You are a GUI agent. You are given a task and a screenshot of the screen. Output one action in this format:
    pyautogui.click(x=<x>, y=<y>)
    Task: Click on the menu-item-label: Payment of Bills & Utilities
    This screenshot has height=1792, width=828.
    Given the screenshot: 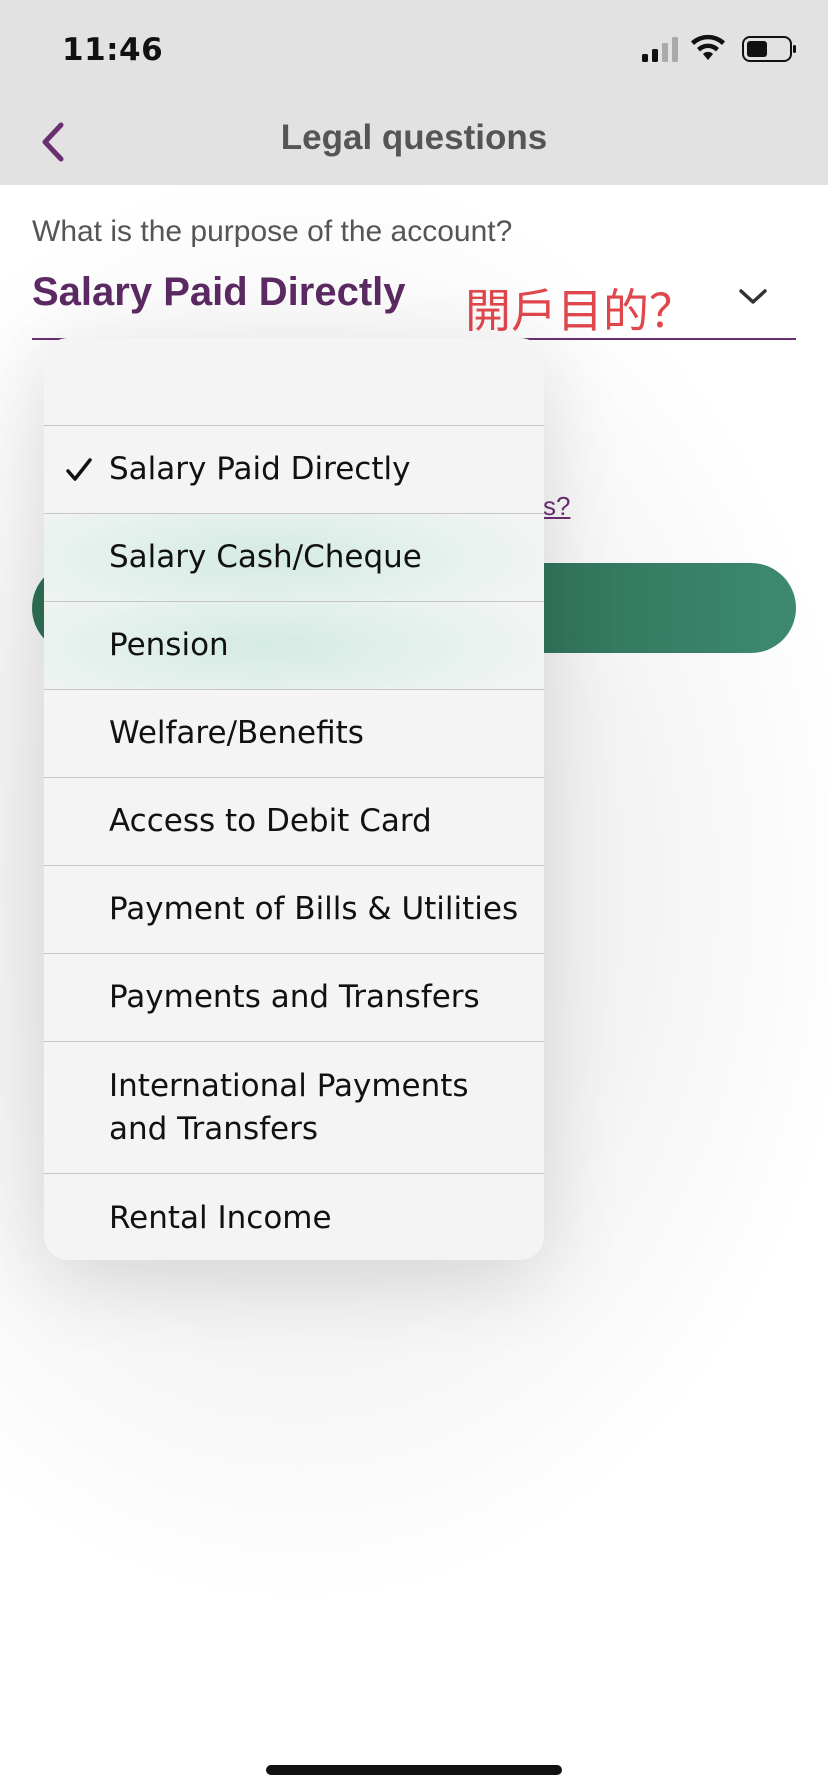 What is the action you would take?
    pyautogui.click(x=314, y=909)
    